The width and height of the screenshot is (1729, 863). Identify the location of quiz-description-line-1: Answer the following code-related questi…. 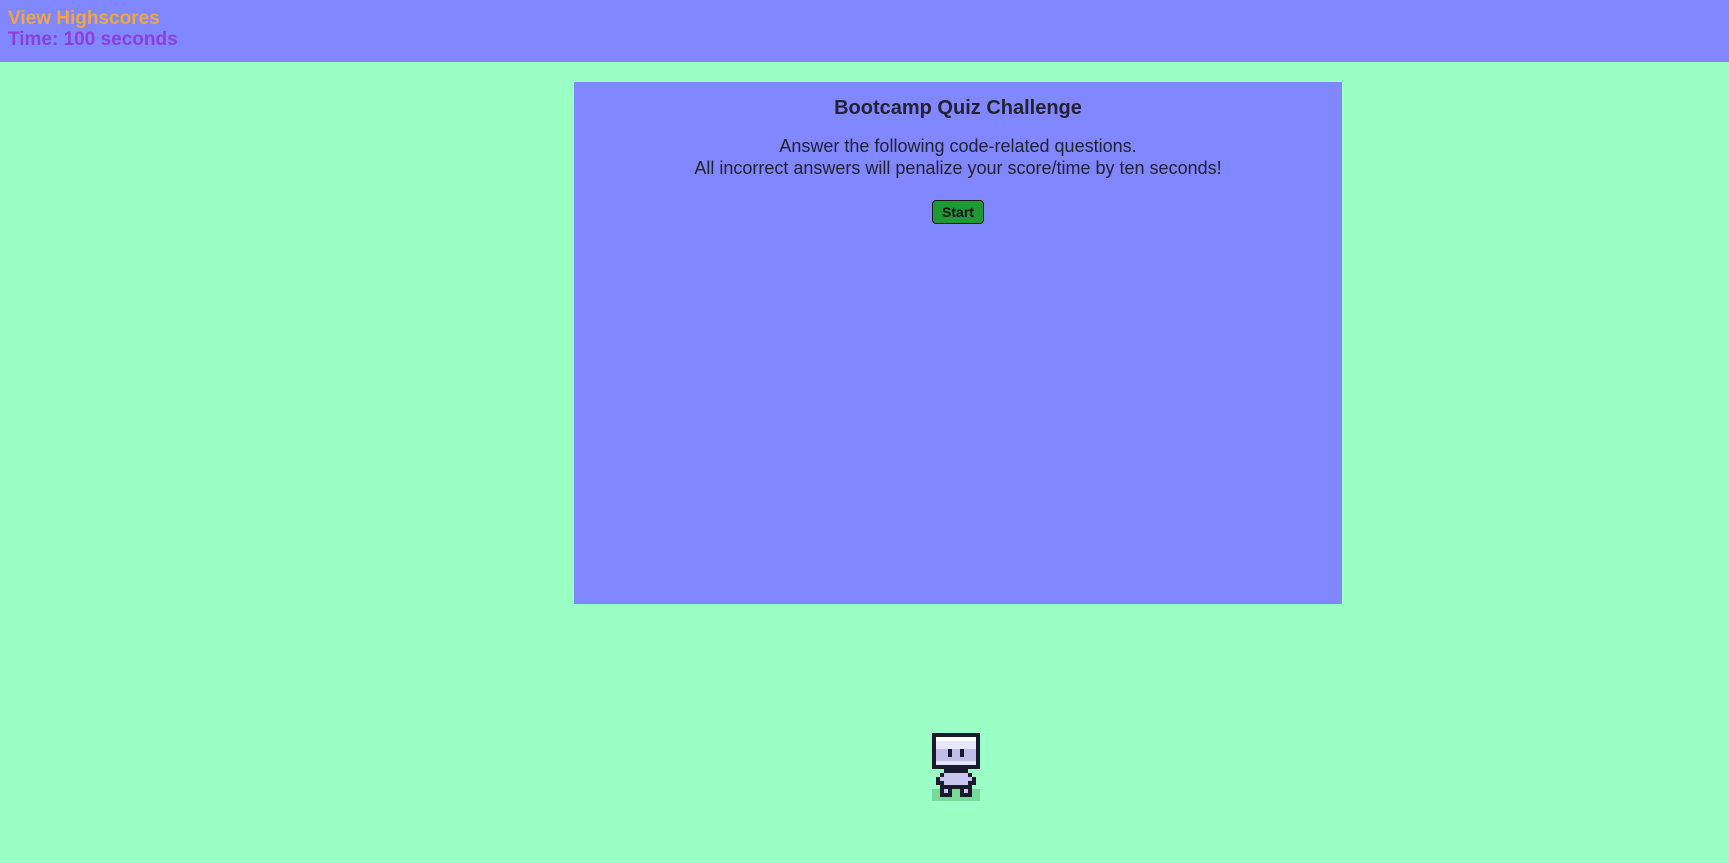
(958, 146).